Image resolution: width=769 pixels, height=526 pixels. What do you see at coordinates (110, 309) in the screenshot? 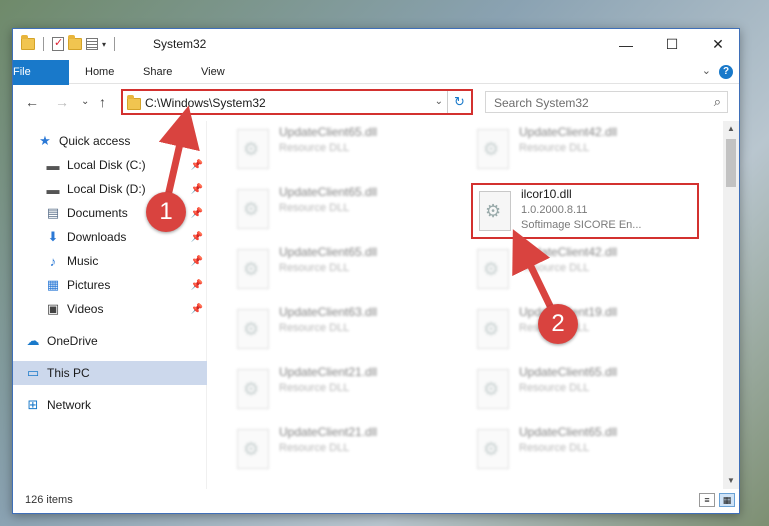
I see `sidebar-item: ▣ Videos 📌` at bounding box center [110, 309].